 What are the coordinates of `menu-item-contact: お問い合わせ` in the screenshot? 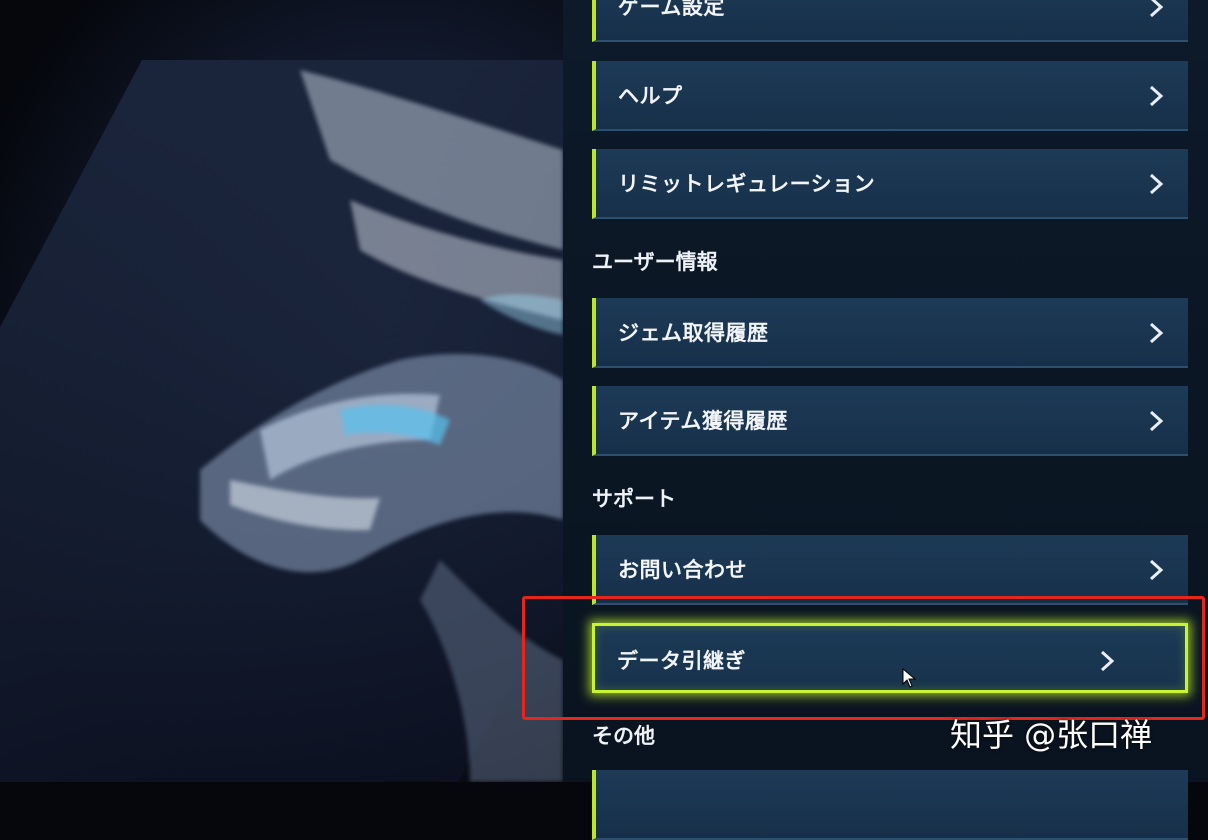 It's located at (890, 570).